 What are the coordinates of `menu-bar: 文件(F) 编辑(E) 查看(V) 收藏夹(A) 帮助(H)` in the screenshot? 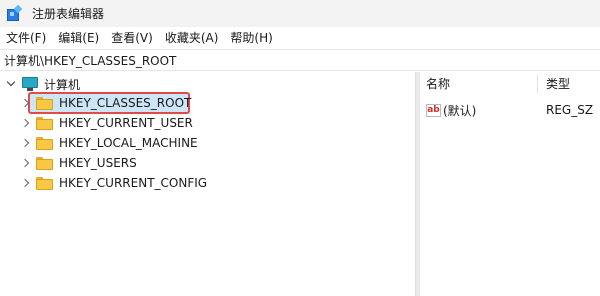 It's located at (300, 38).